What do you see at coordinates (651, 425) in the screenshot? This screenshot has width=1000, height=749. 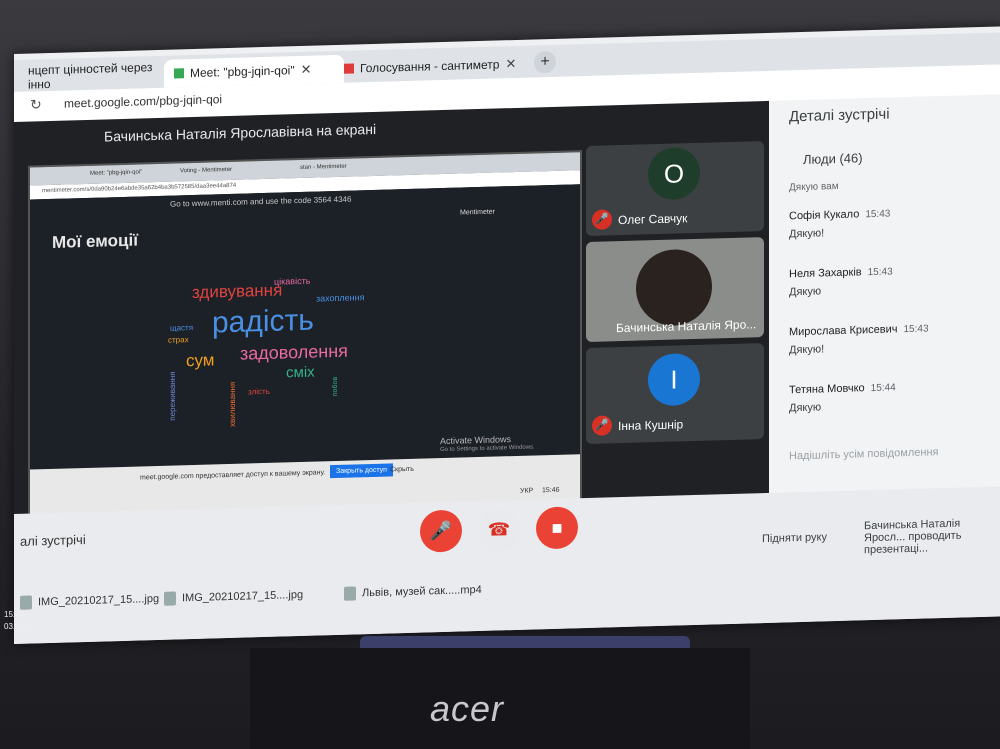 I see `participant-name: Інна Кушнір` at bounding box center [651, 425].